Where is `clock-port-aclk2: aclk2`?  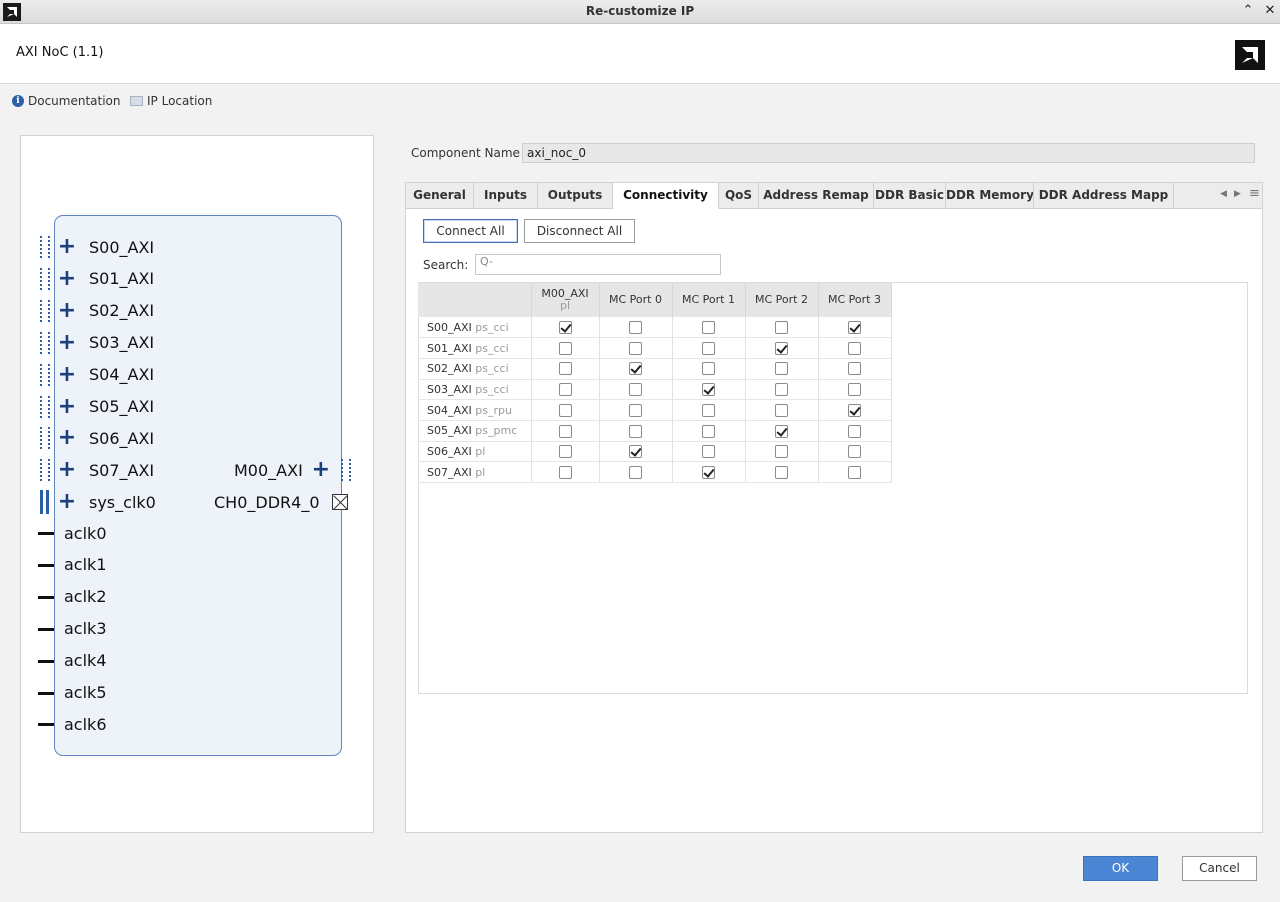 clock-port-aclk2: aclk2 is located at coordinates (85, 597).